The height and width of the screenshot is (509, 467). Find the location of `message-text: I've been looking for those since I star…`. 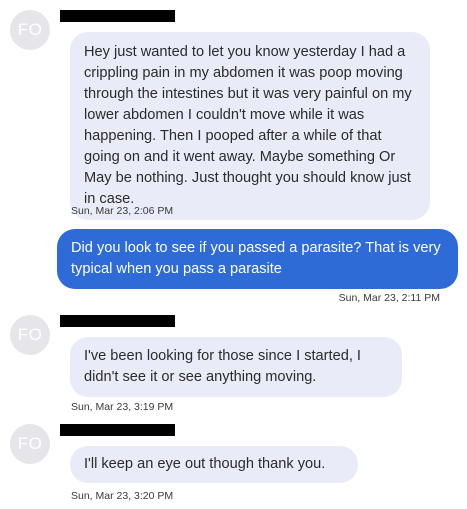

message-text: I've been looking for those since I star… is located at coordinates (222, 366).